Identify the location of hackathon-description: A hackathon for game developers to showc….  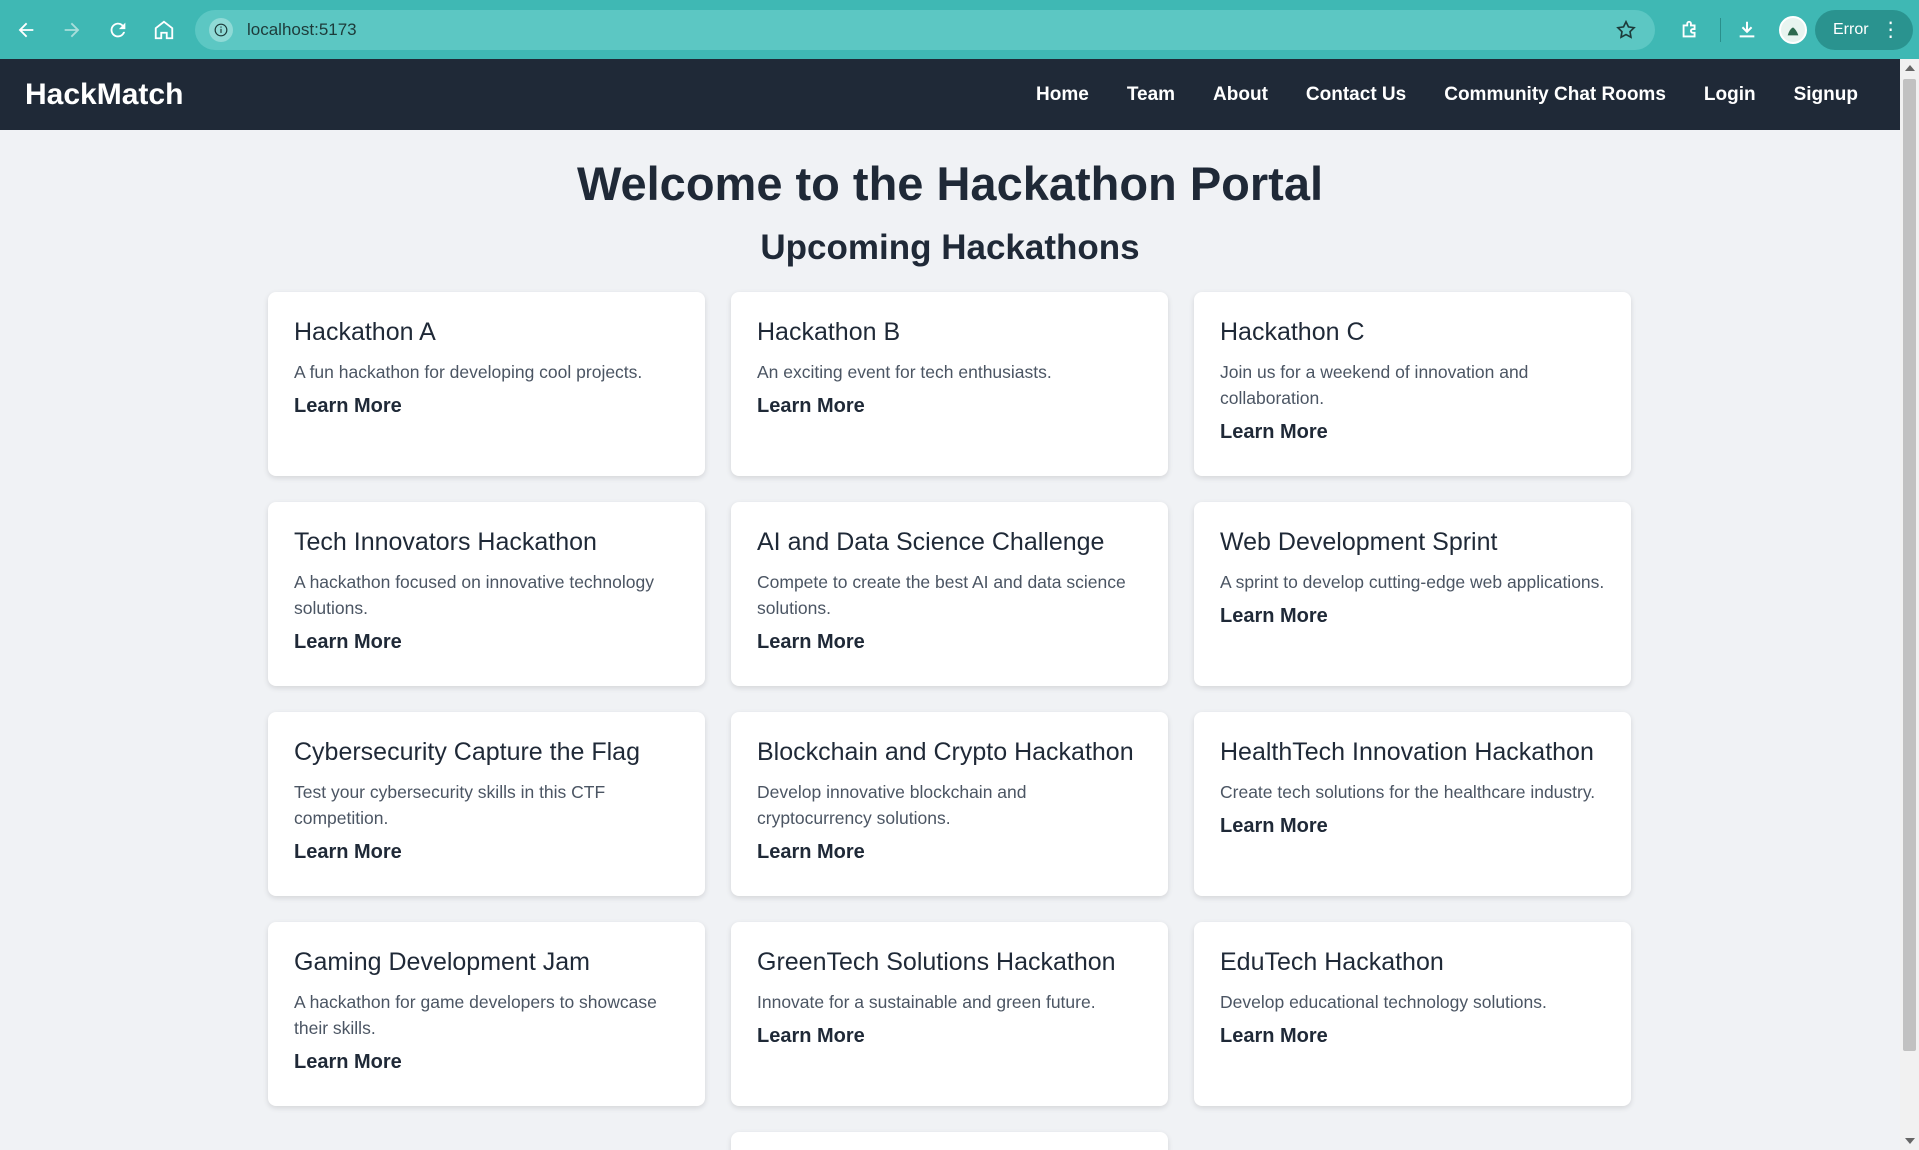
(475, 1015).